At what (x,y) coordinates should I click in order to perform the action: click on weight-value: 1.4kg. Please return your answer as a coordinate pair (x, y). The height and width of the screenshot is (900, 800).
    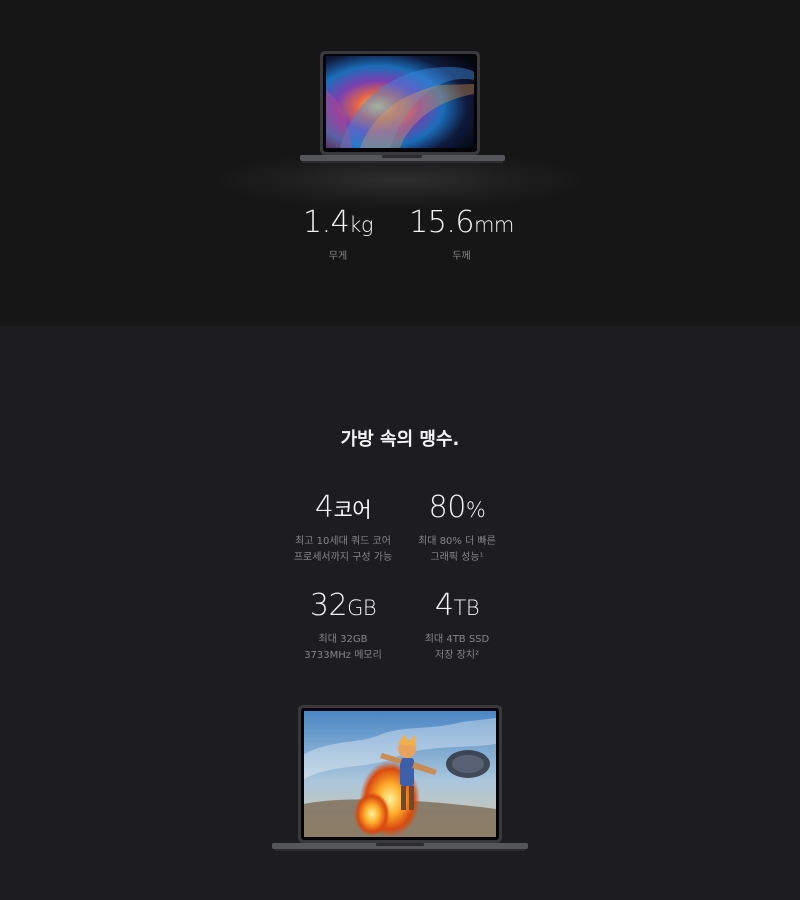
    Looking at the image, I should click on (338, 222).